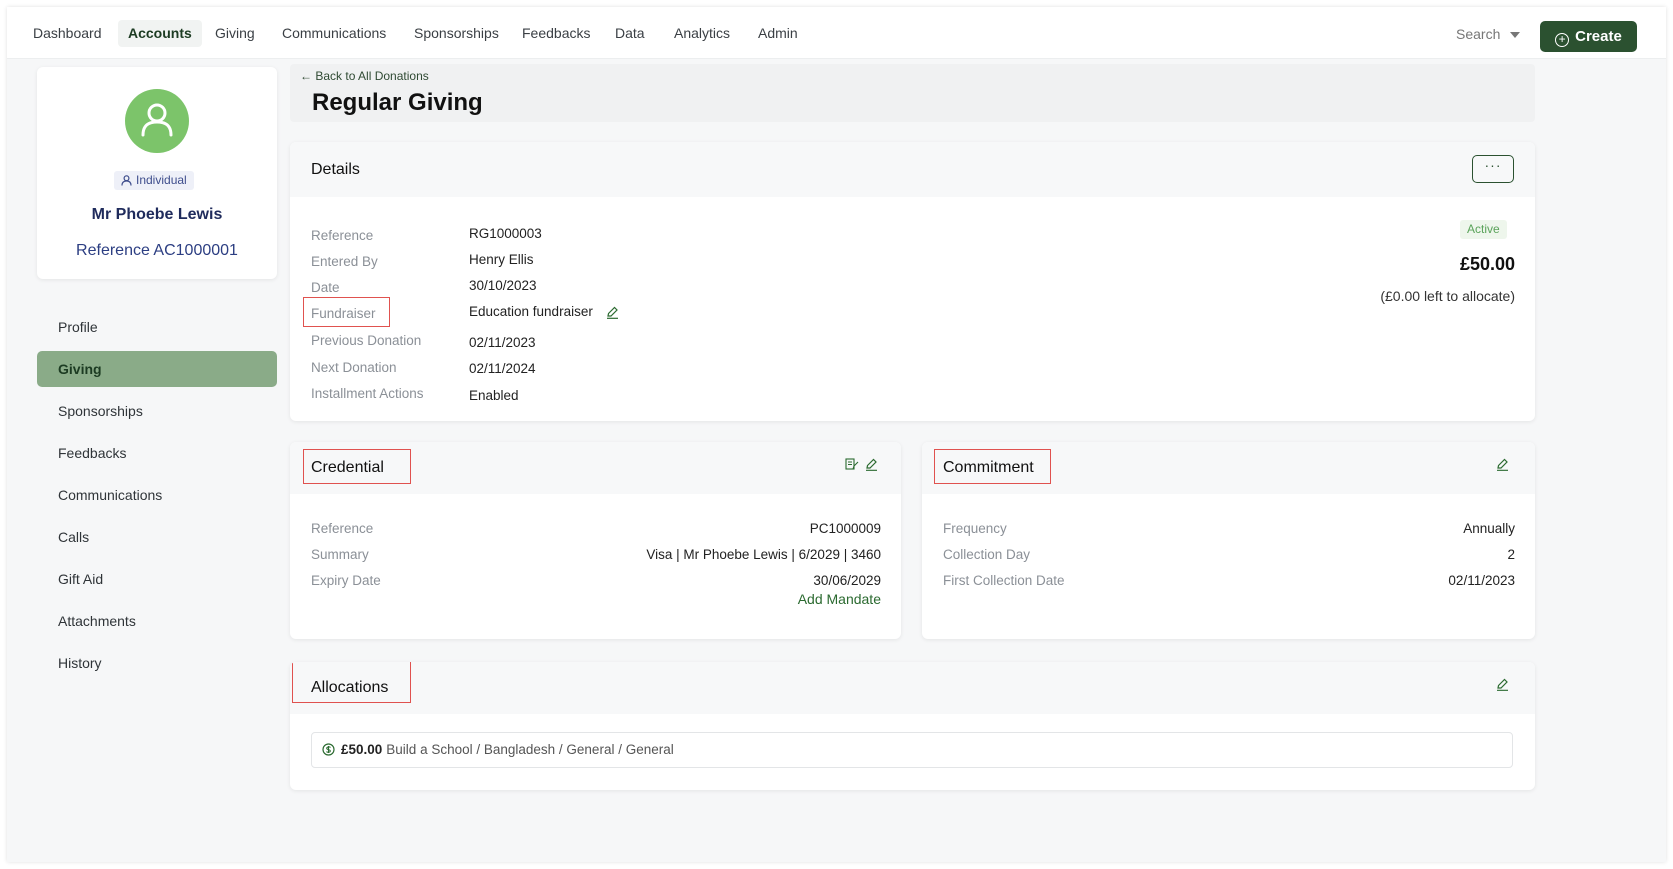 This screenshot has width=1673, height=869. I want to click on detail-label-next-donation: Next Donation, so click(354, 367).